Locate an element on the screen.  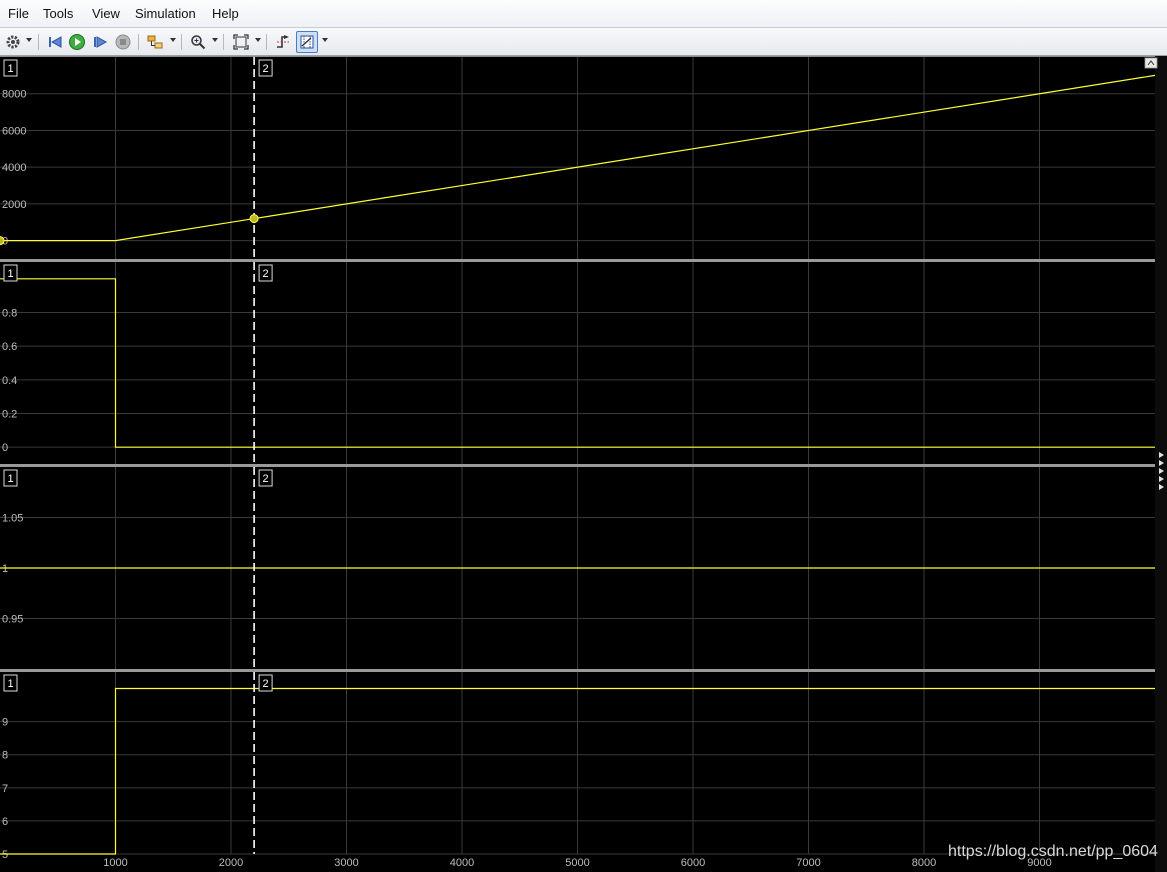
y-tick-label: 1.05 is located at coordinates (12, 519).